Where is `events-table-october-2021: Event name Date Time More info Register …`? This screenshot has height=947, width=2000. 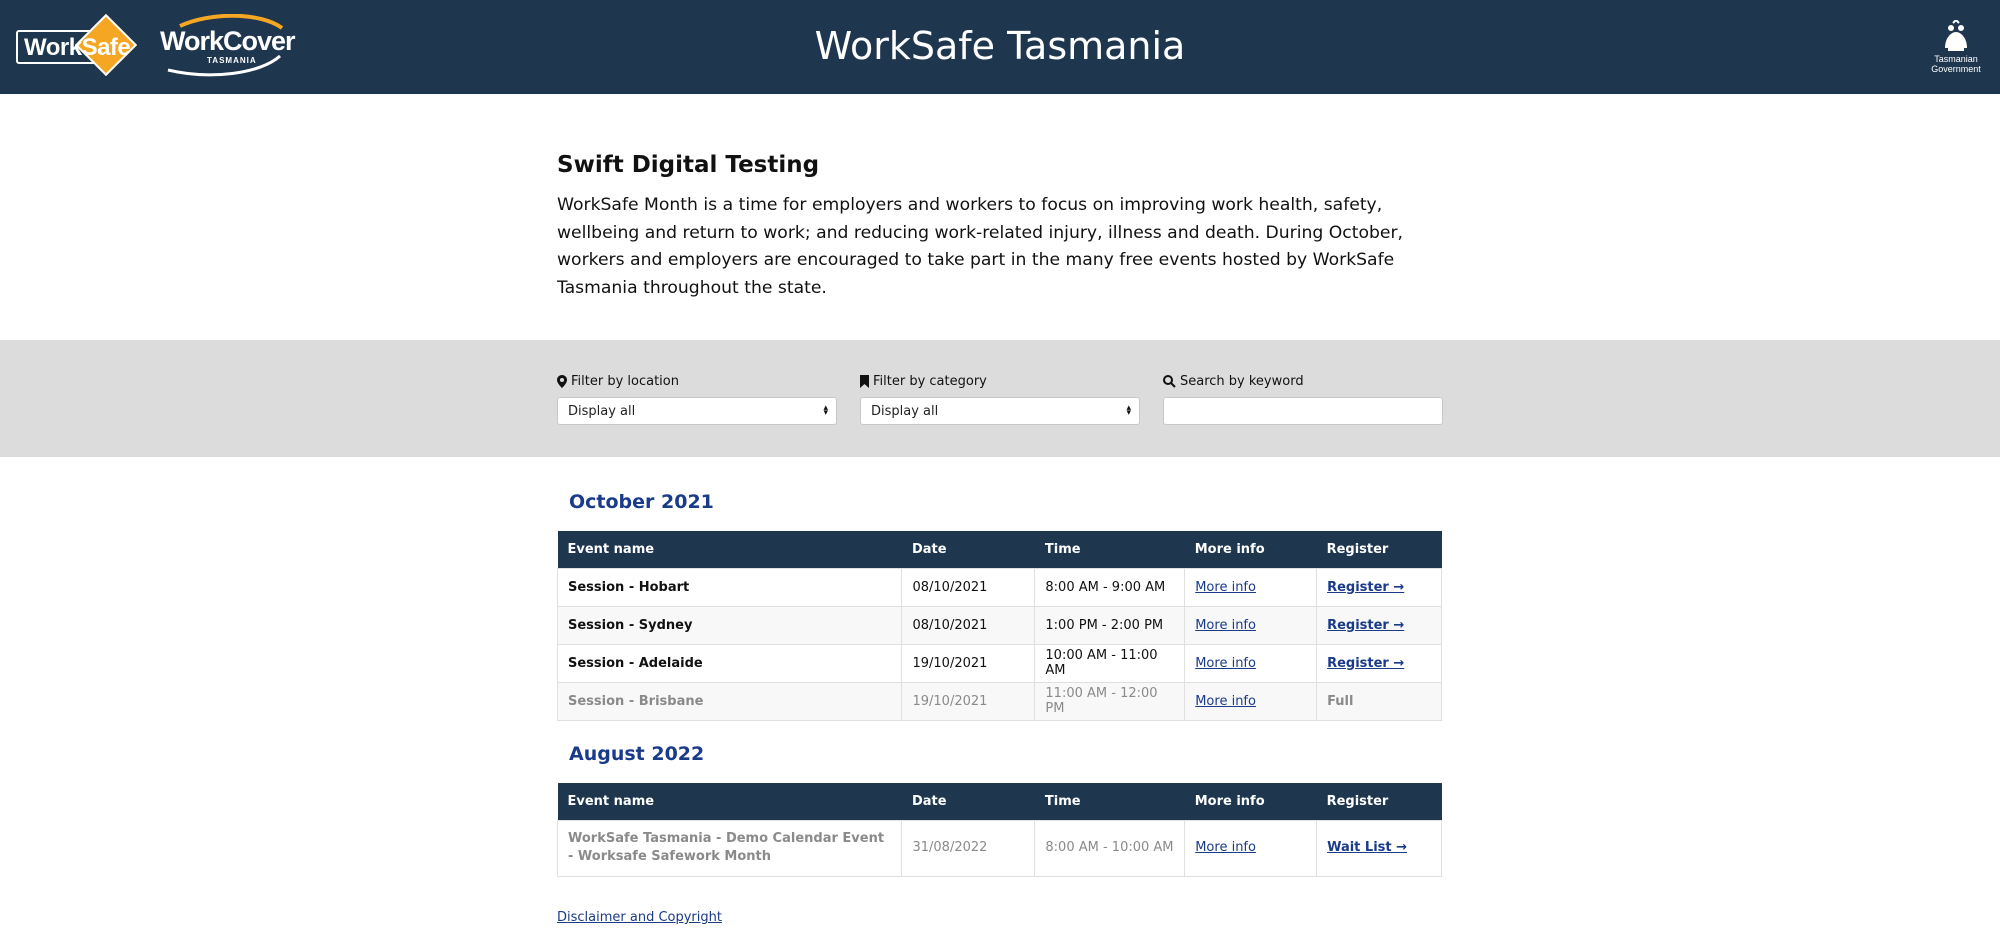
events-table-october-2021: Event name Date Time More info Register … is located at coordinates (999, 626).